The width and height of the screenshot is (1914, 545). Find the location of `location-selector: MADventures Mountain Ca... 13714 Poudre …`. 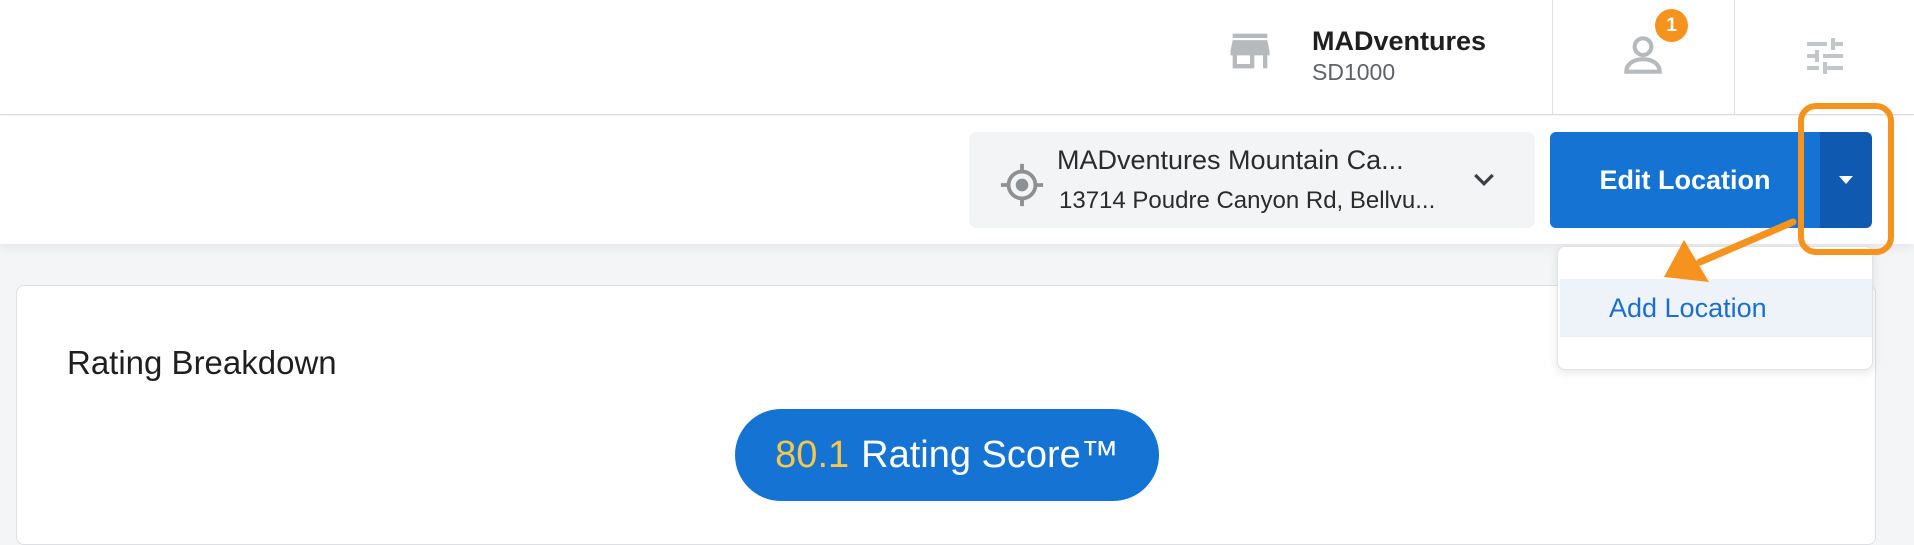

location-selector: MADventures Mountain Ca... 13714 Poudre … is located at coordinates (1252, 180).